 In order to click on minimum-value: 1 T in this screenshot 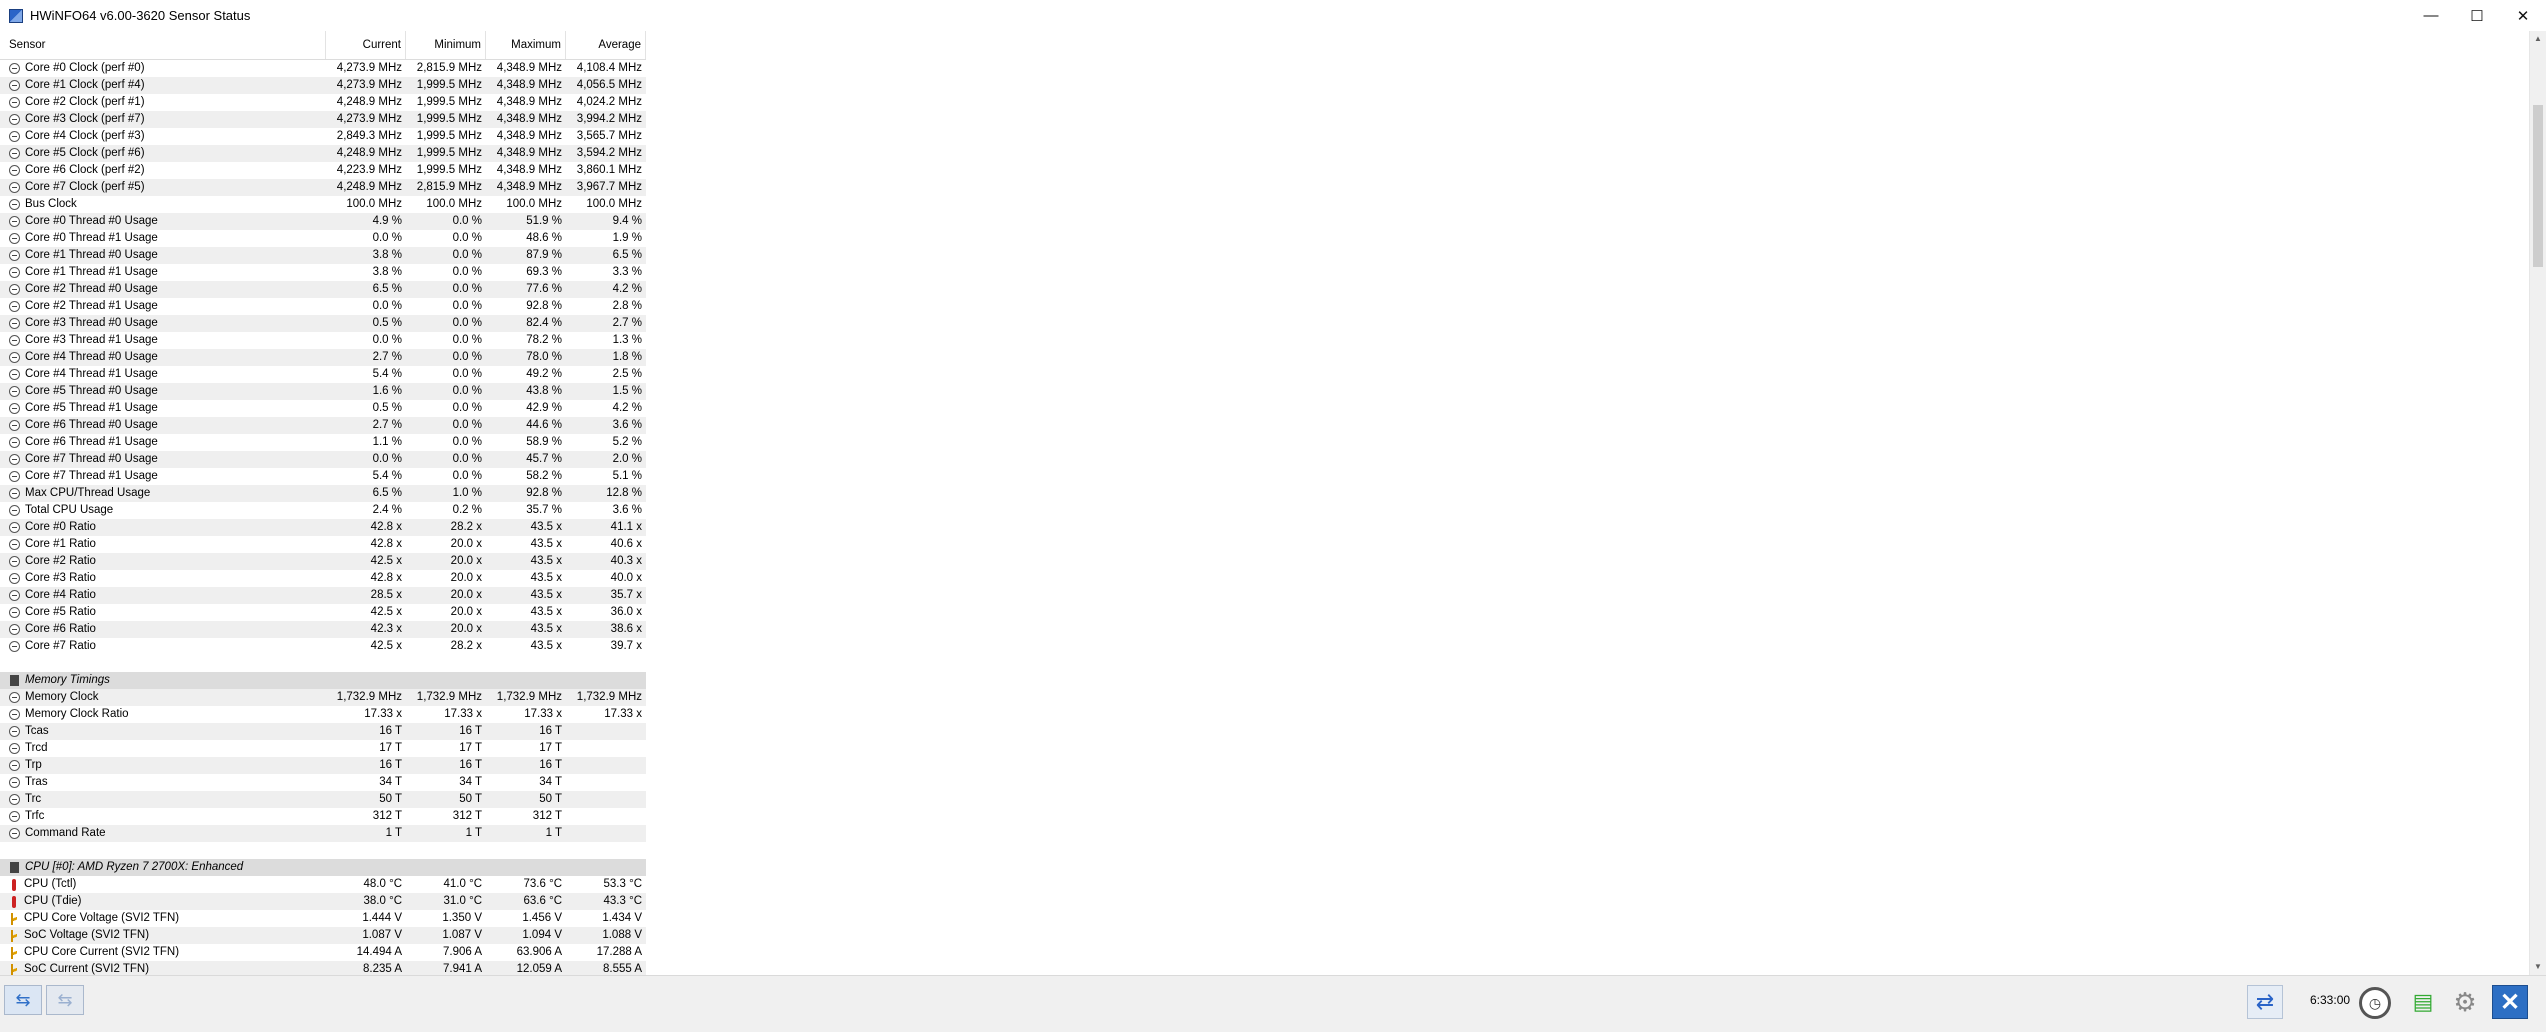, I will do `click(473, 833)`.